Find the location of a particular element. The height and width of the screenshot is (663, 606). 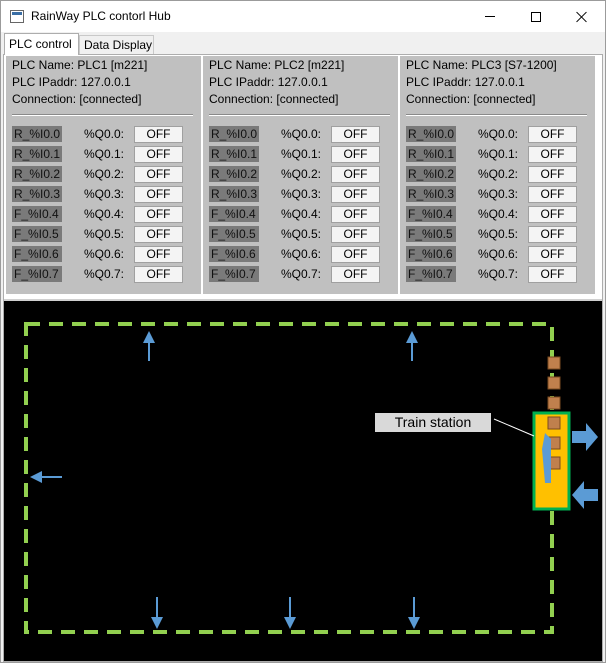

plc-name: PLC Name: PLC1 [m221] is located at coordinates (80, 65).